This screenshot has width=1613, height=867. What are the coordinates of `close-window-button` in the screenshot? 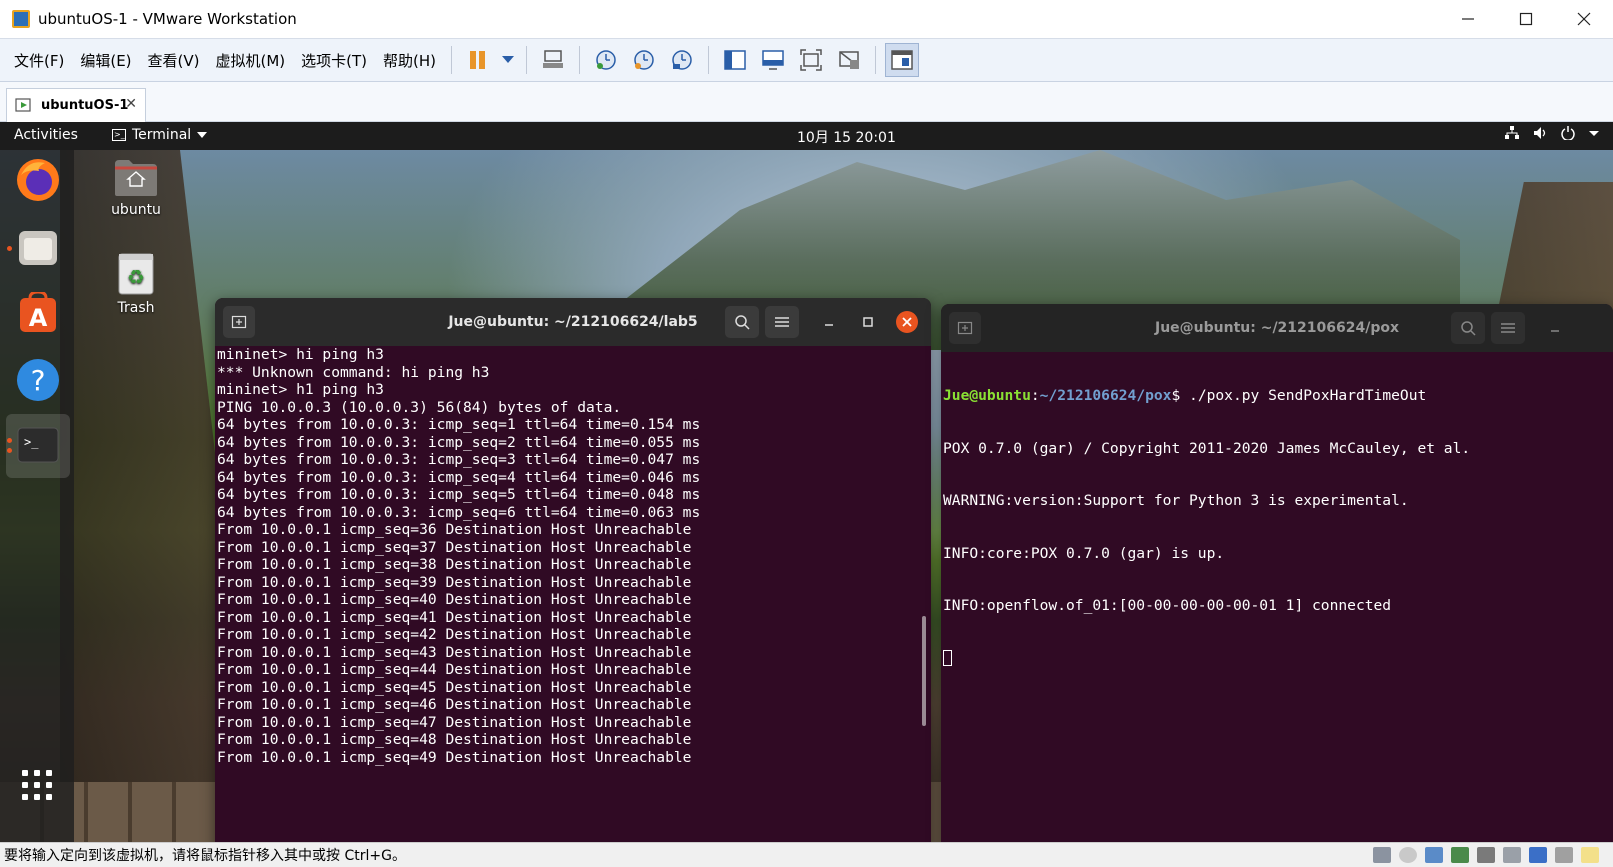 It's located at (1584, 19).